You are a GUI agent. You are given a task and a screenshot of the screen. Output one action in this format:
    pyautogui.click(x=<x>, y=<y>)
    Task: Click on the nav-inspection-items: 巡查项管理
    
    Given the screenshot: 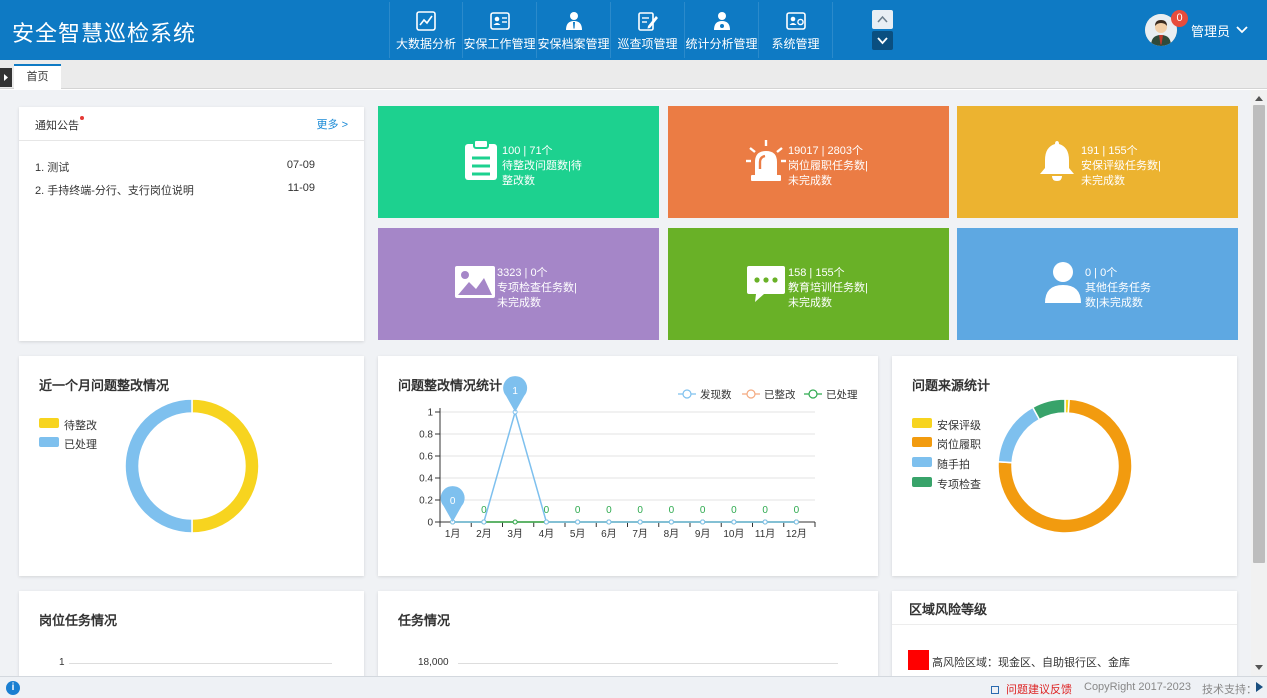 What is the action you would take?
    pyautogui.click(x=648, y=30)
    